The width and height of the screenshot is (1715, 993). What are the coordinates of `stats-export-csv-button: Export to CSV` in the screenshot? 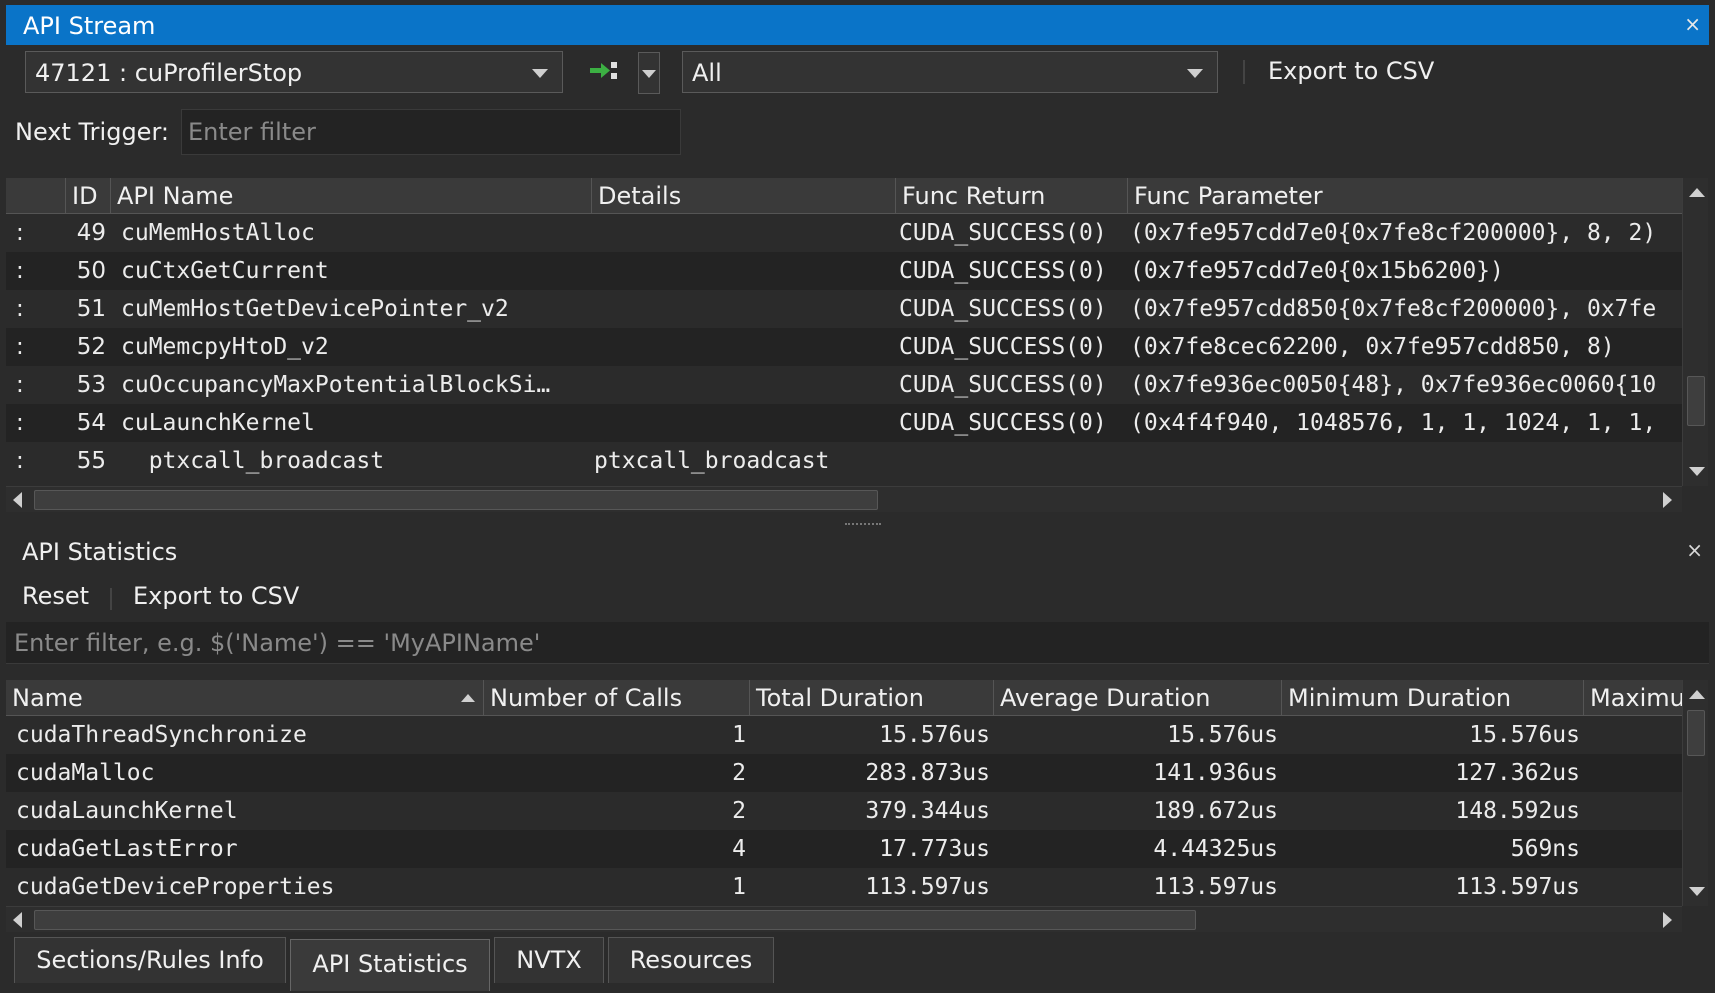 It's located at (216, 596).